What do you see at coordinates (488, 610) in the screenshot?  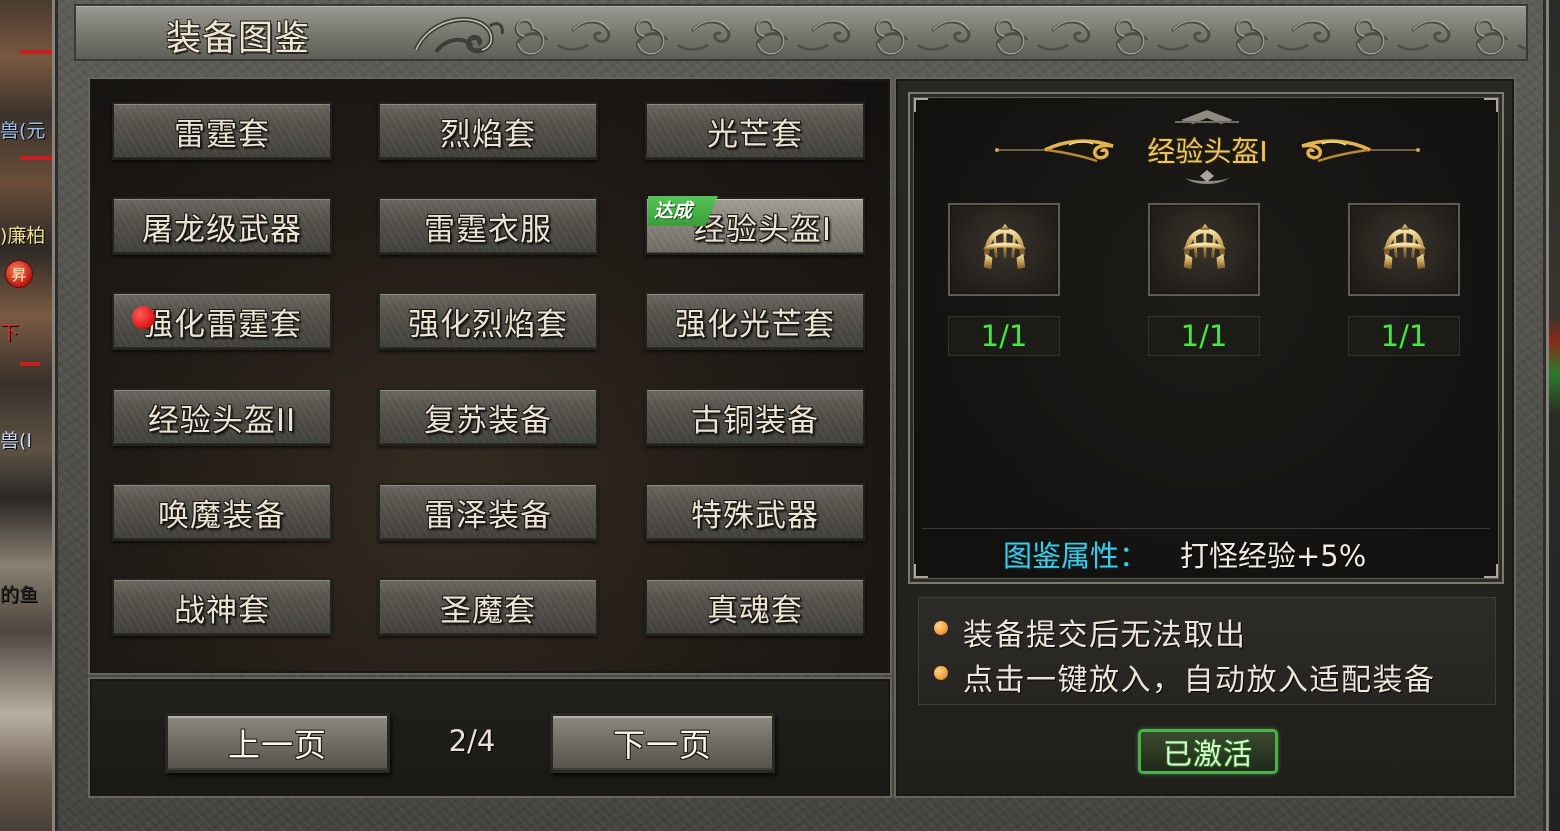 I see `catalog-item-label: 圣魔套` at bounding box center [488, 610].